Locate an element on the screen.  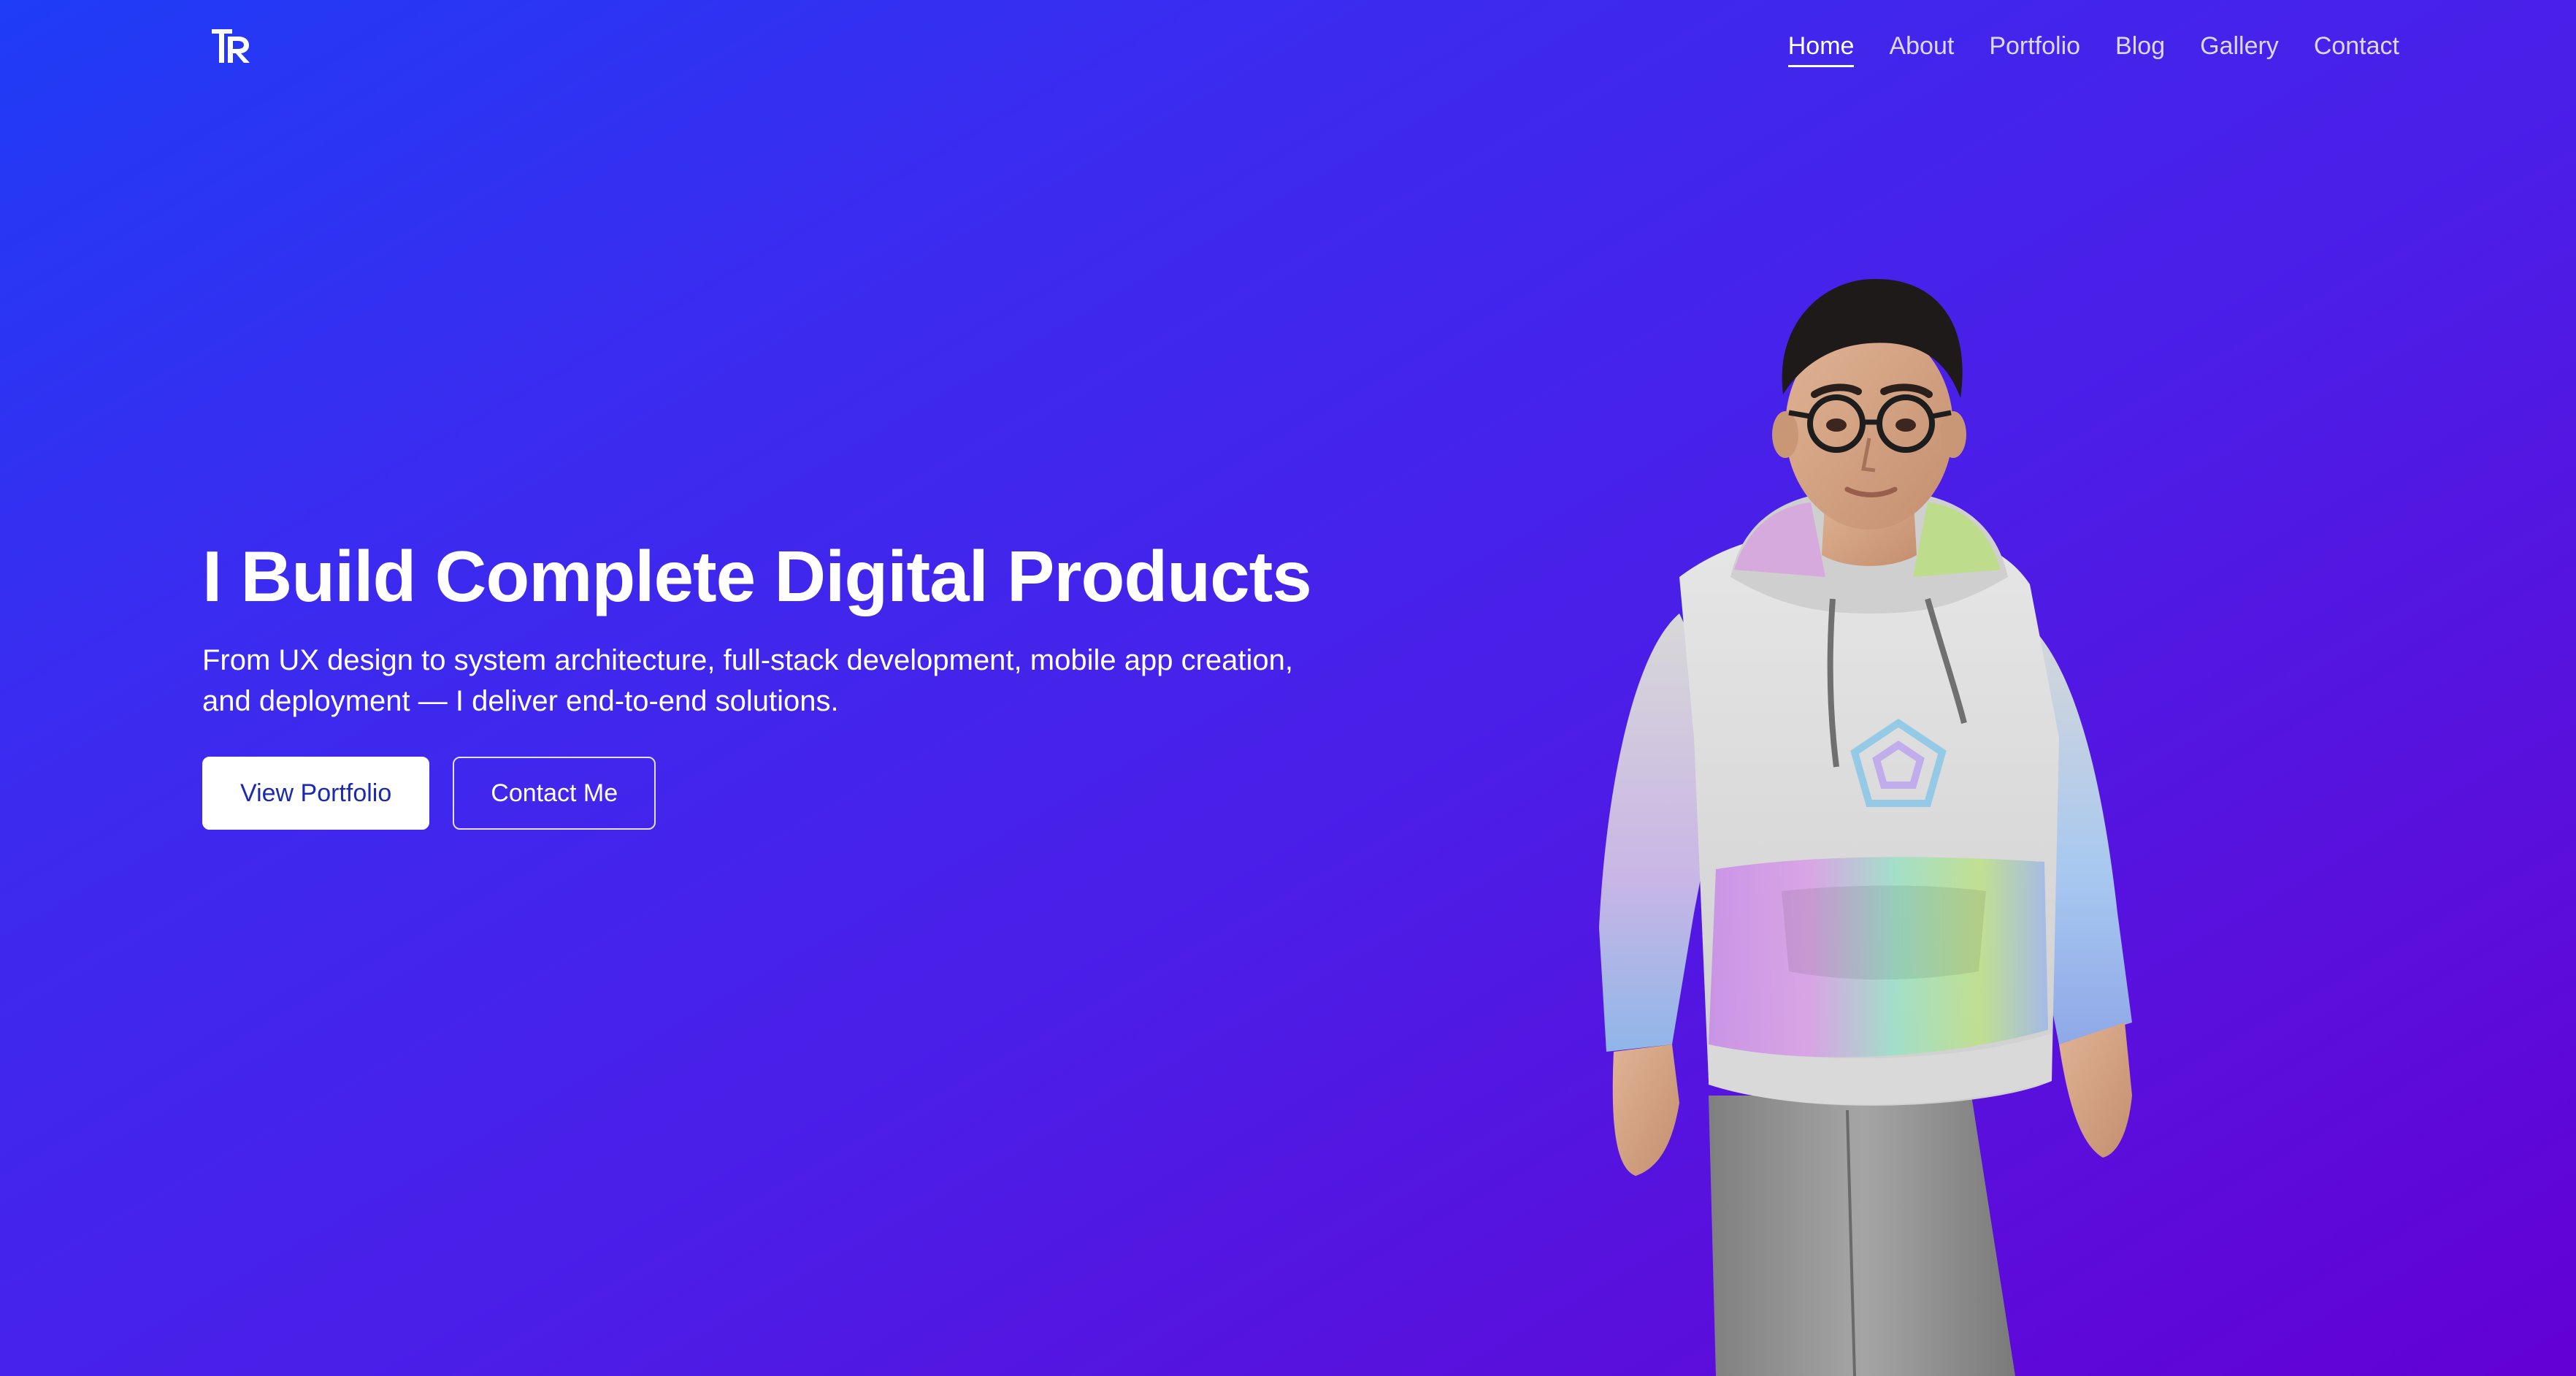
logo-tr is located at coordinates (230, 46).